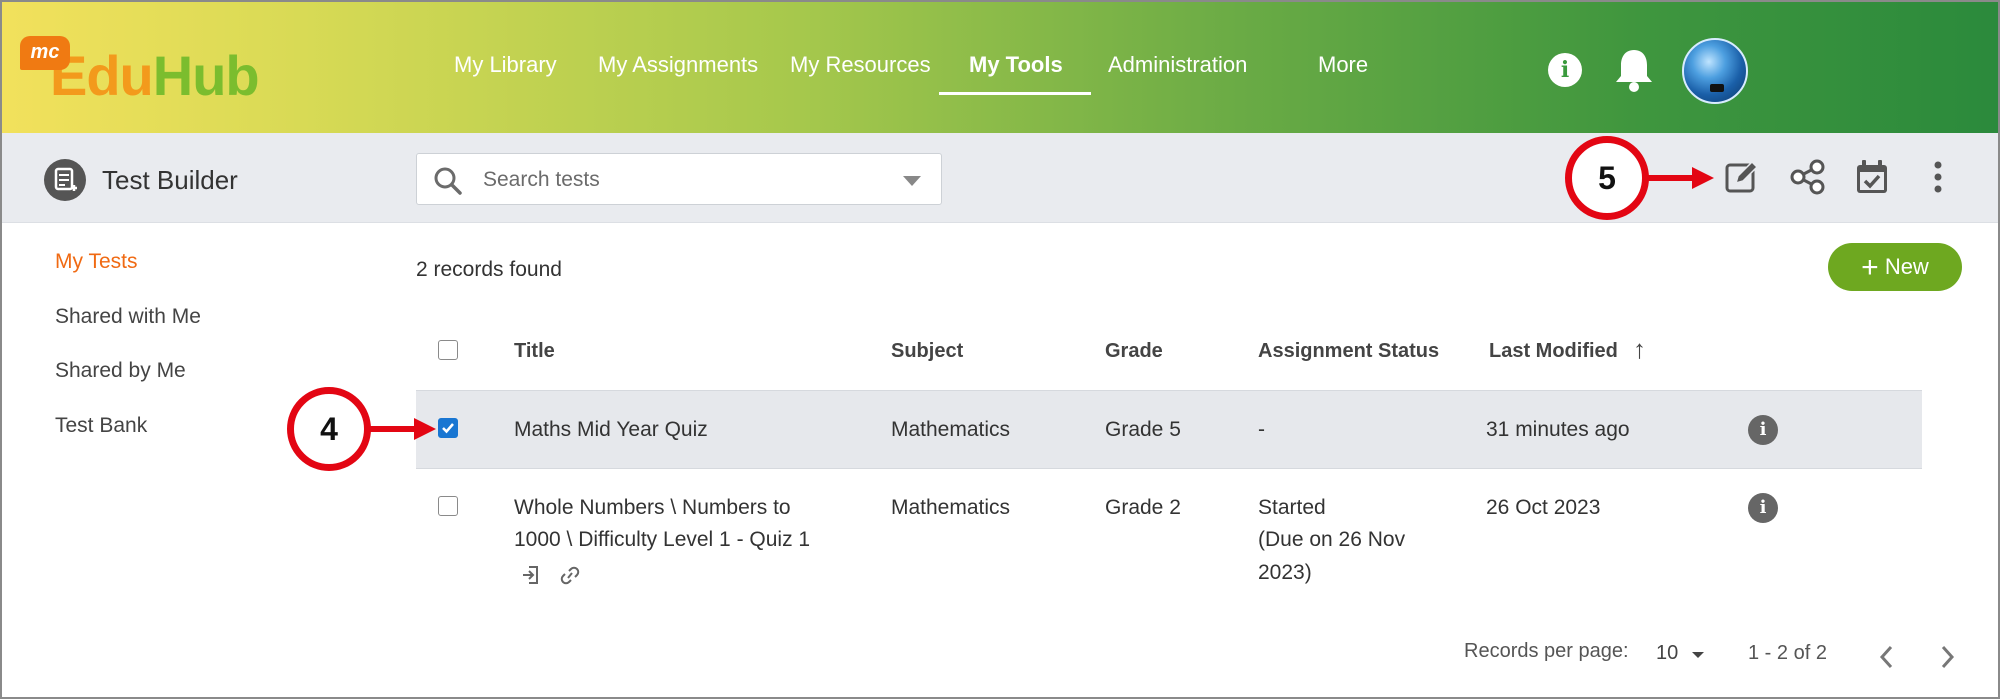 The height and width of the screenshot is (699, 2000). Describe the element at coordinates (448, 350) in the screenshot. I see `select-all-checkbox` at that location.